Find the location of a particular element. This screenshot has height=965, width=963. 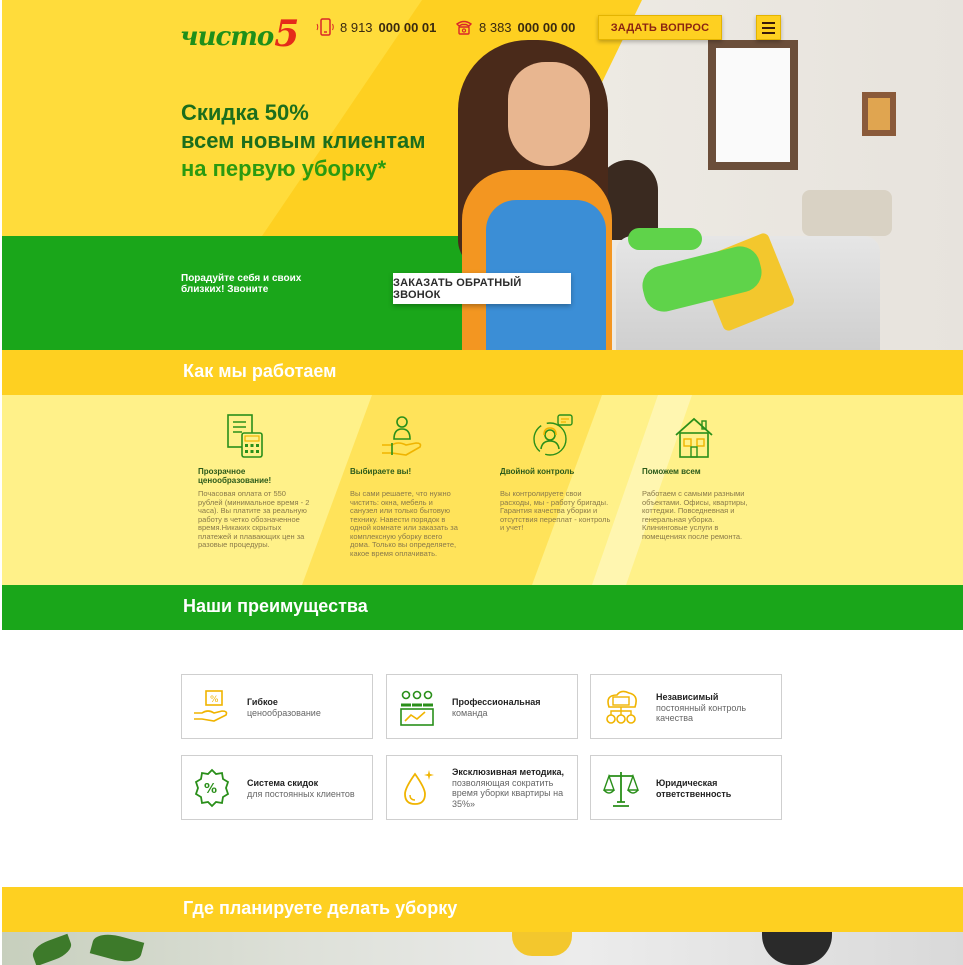

scales-icon is located at coordinates (621, 789).